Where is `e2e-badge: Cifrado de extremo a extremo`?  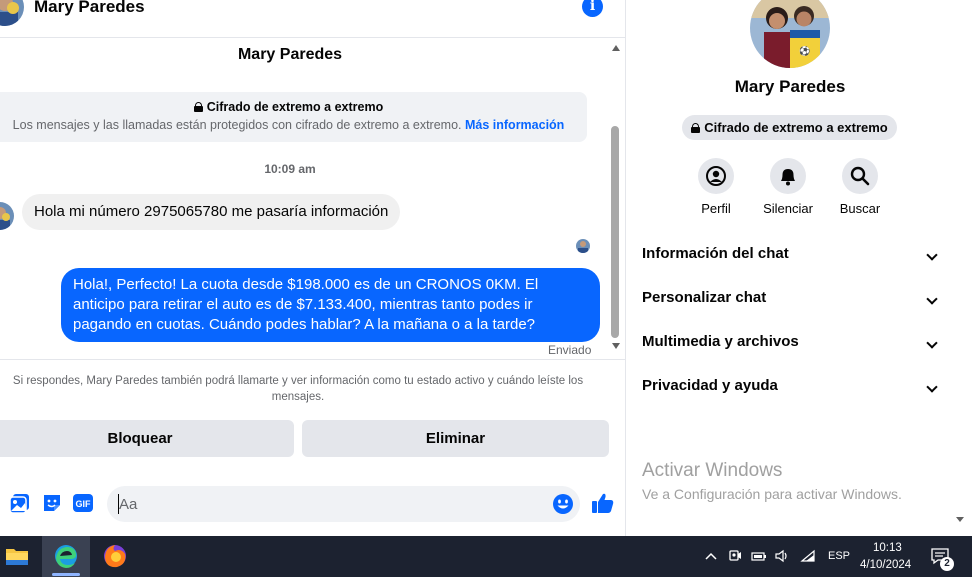 e2e-badge: Cifrado de extremo a extremo is located at coordinates (789, 127).